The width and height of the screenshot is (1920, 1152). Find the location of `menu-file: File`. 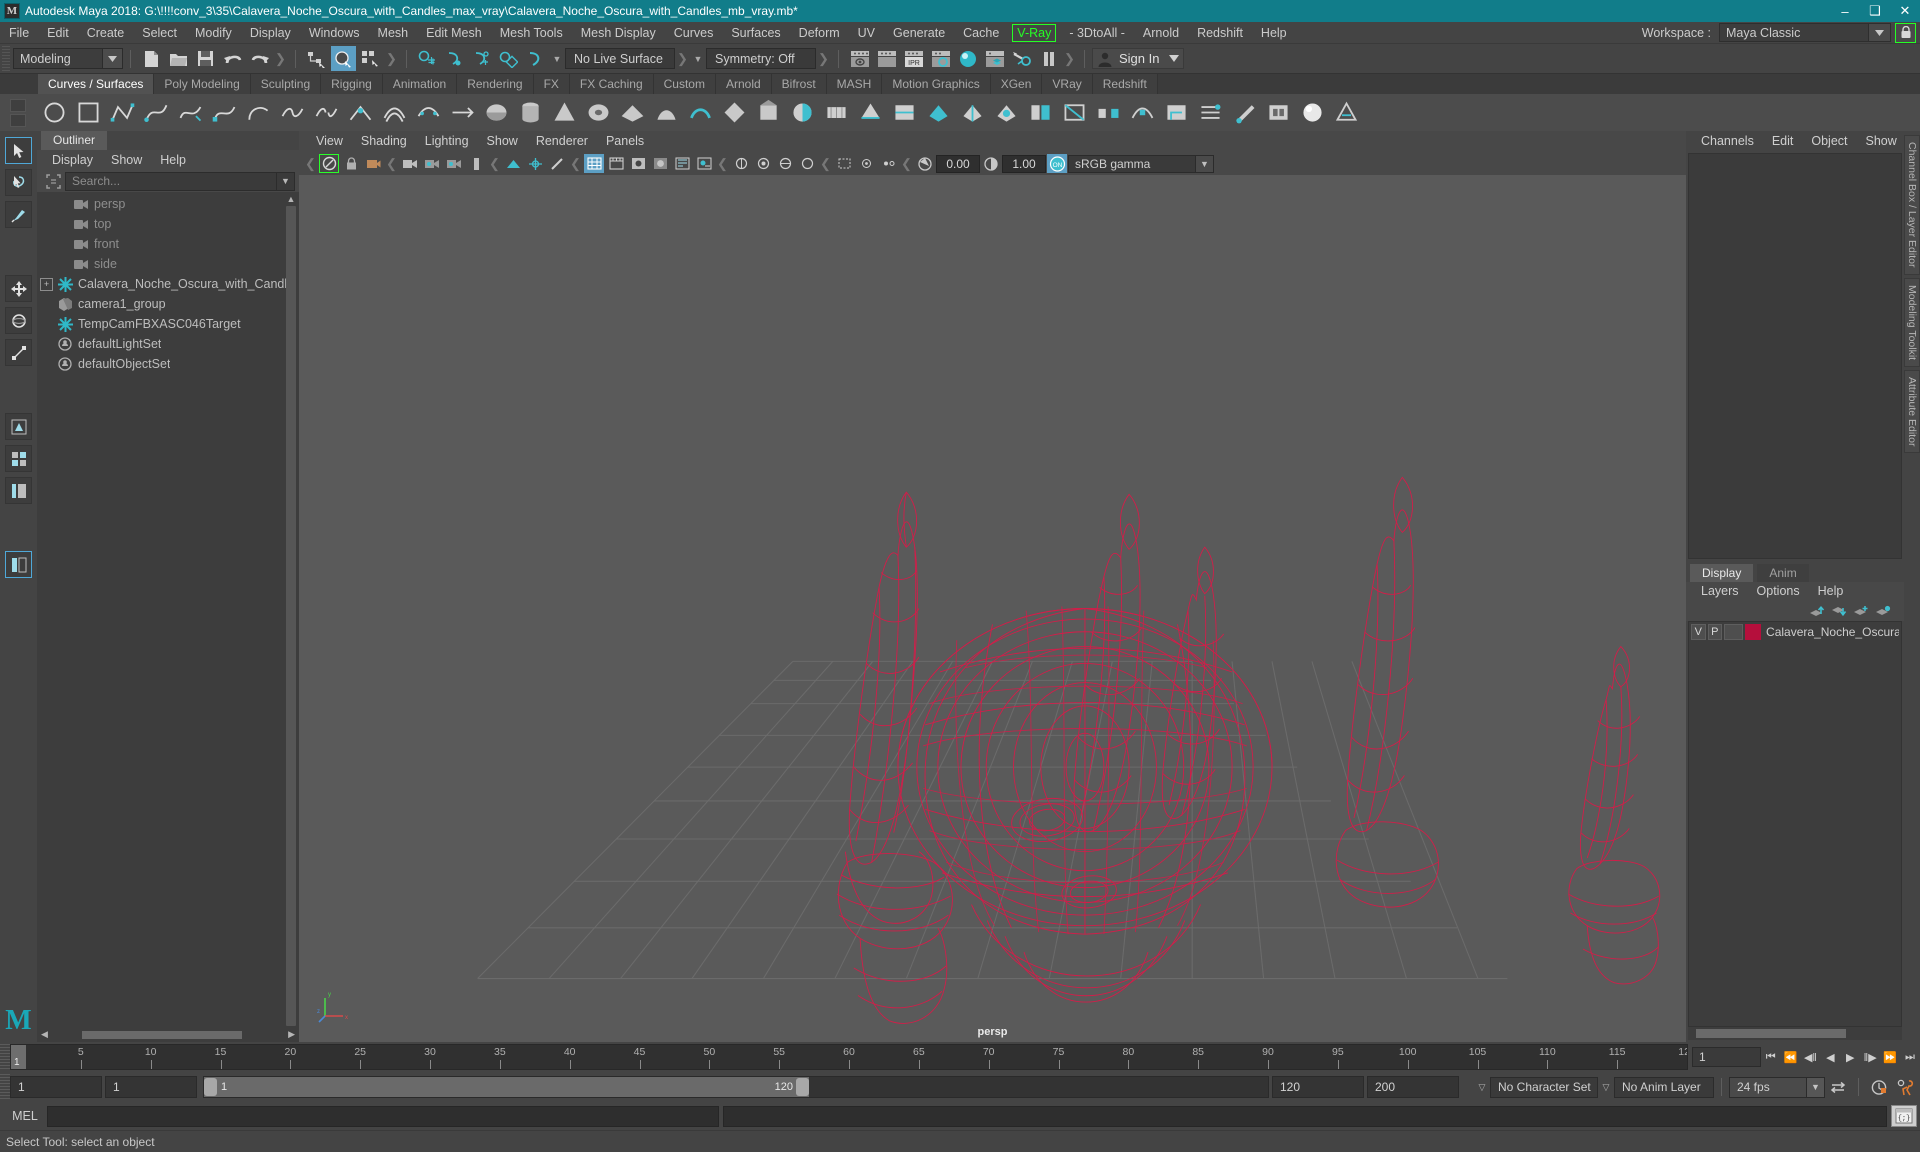

menu-file: File is located at coordinates (19, 33).